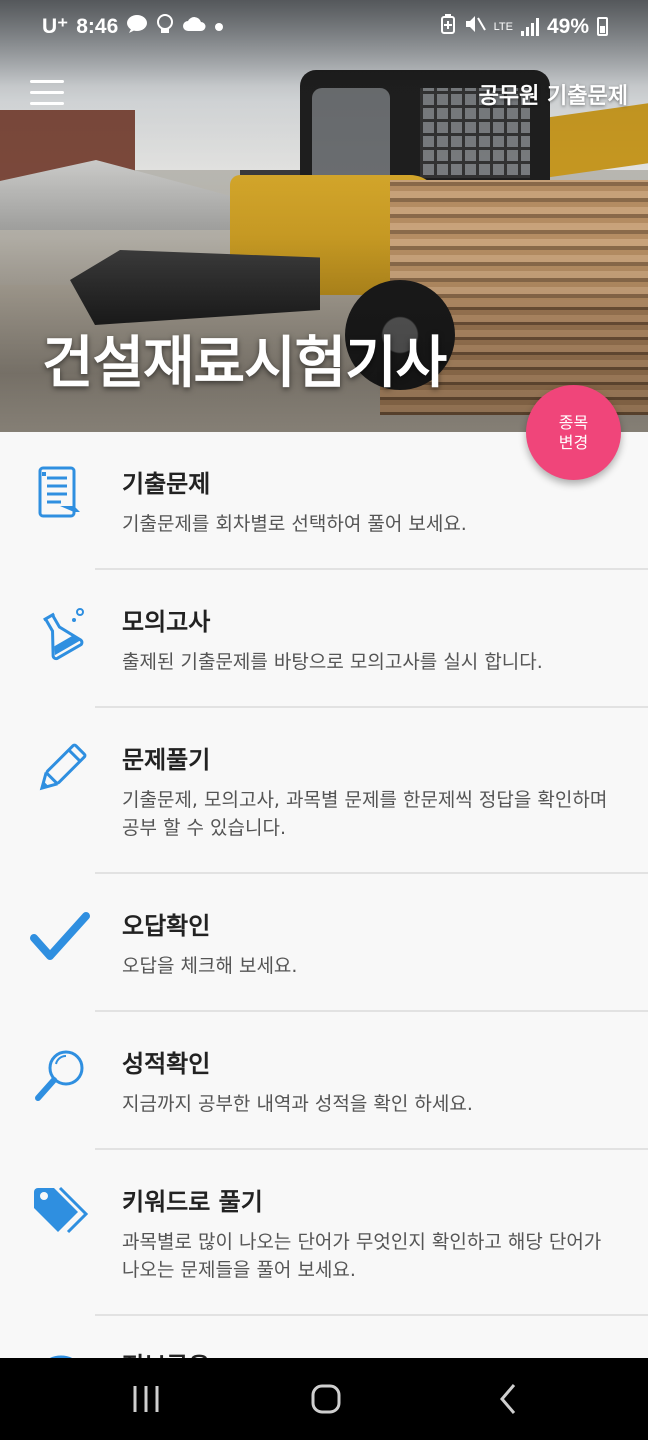 This screenshot has height=1440, width=648. Describe the element at coordinates (166, 1064) in the screenshot. I see `menu-item-title: 성적확인` at that location.